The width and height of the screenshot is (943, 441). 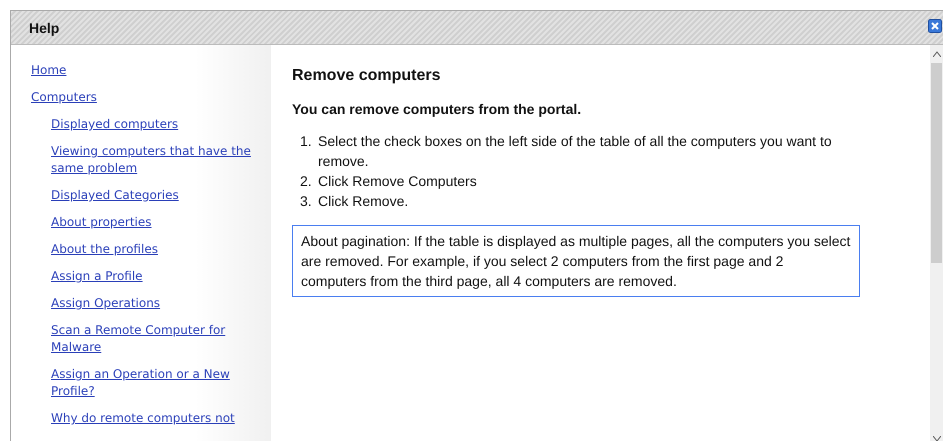 I want to click on scroll-up-icon, so click(x=936, y=54).